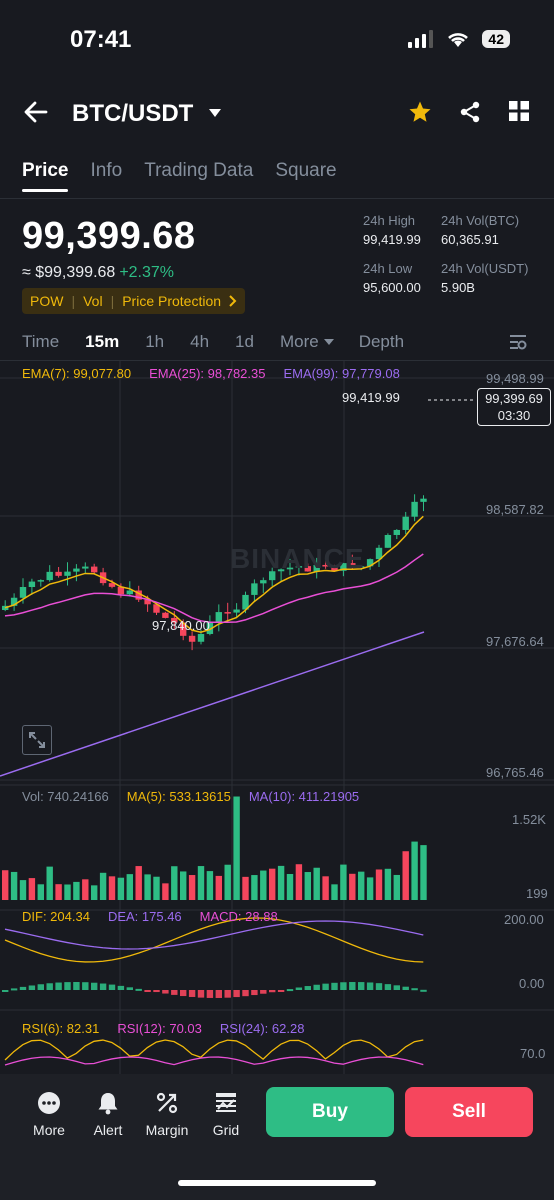 The image size is (554, 1200). I want to click on volume-axis-top: 1.52K, so click(529, 819).